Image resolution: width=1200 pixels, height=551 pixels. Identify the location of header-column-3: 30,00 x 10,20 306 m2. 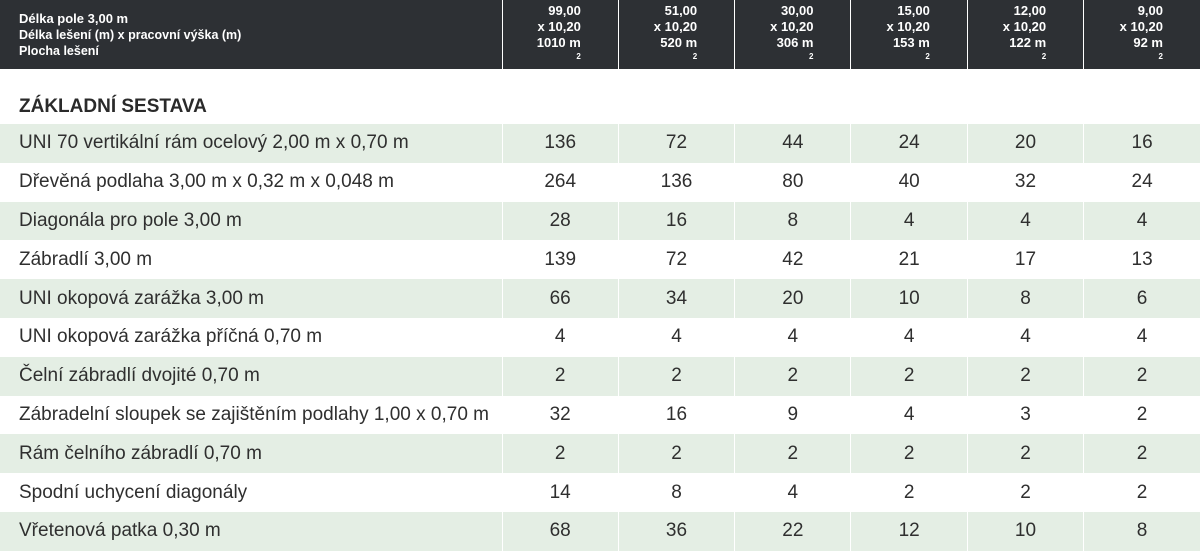
(792, 34).